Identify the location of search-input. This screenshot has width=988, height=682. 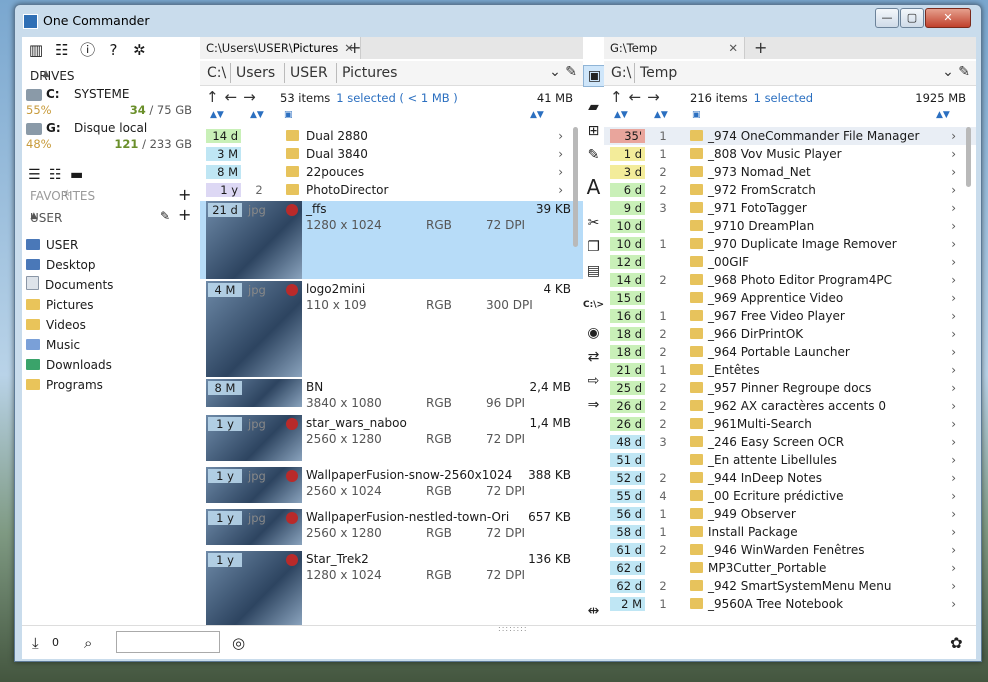
(168, 642).